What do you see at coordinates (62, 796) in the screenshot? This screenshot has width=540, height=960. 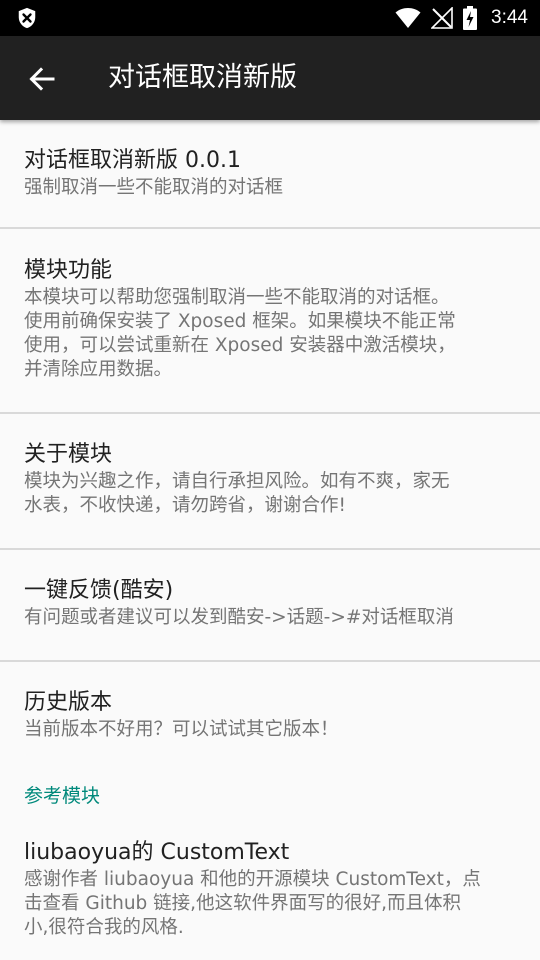 I see `category-header: 参考模块` at bounding box center [62, 796].